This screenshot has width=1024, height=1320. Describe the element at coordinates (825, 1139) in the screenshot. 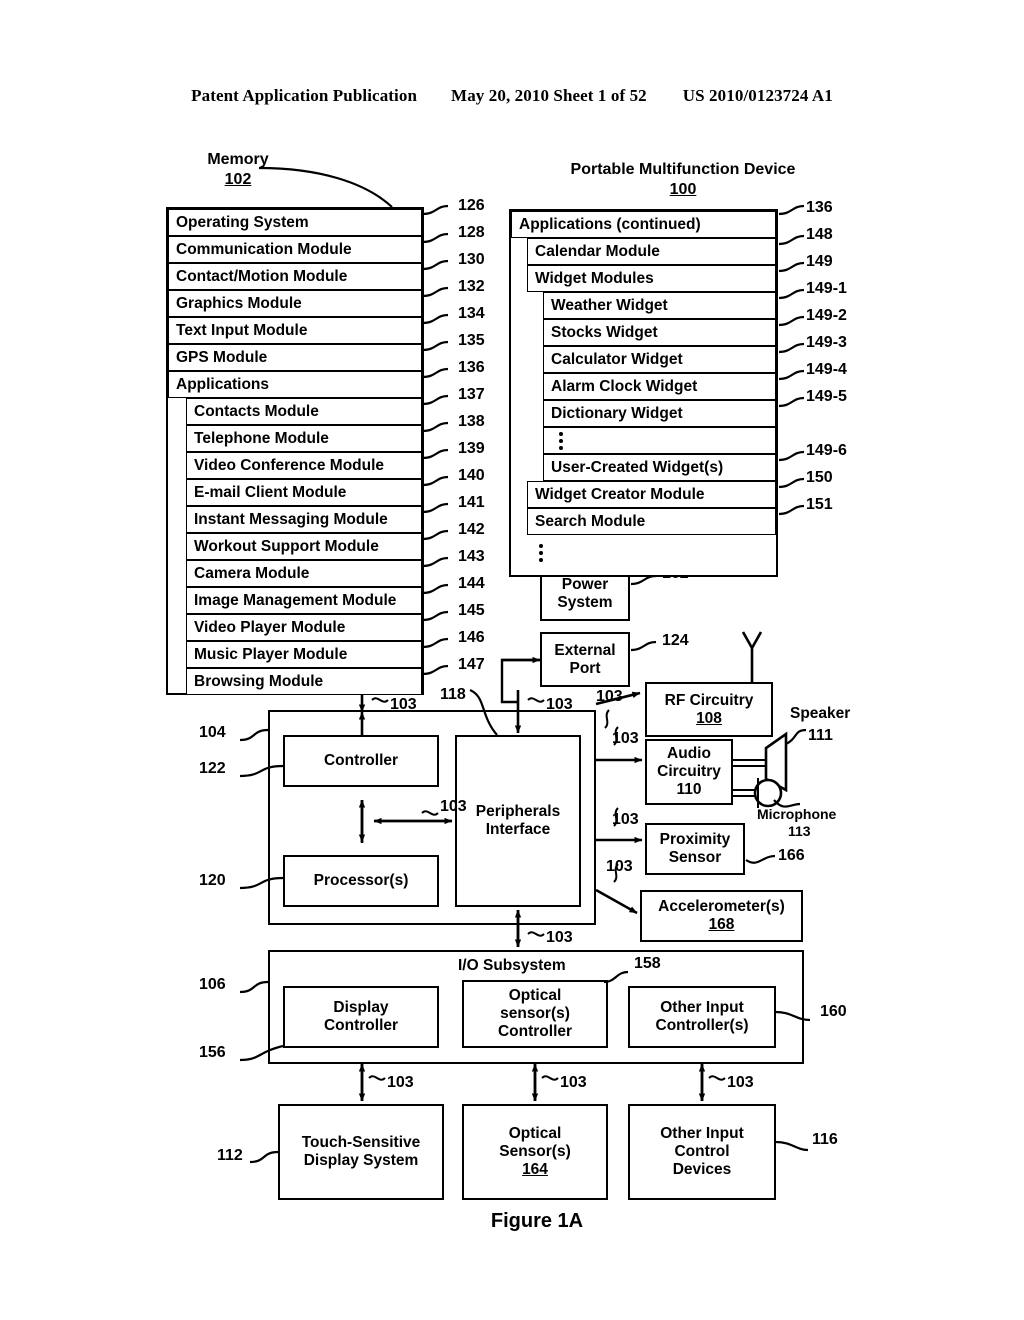

I see `other-input-devices-ref: 116` at that location.